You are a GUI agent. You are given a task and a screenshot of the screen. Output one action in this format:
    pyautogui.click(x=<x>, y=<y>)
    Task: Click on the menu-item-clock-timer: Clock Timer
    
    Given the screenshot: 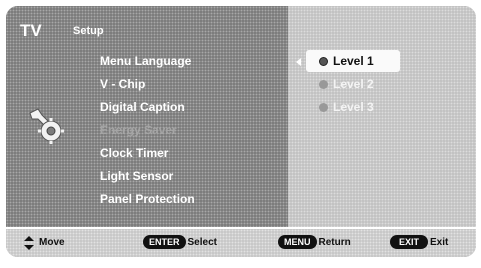 What is the action you would take?
    pyautogui.click(x=147, y=153)
    